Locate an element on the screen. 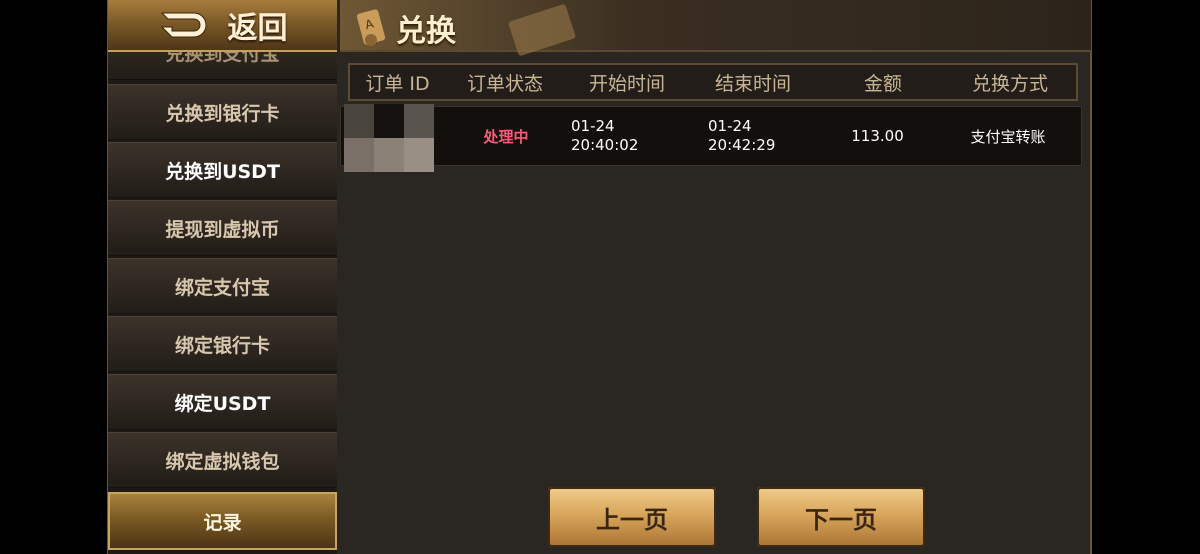 The height and width of the screenshot is (554, 1200). page-title: 兑换 is located at coordinates (426, 31).